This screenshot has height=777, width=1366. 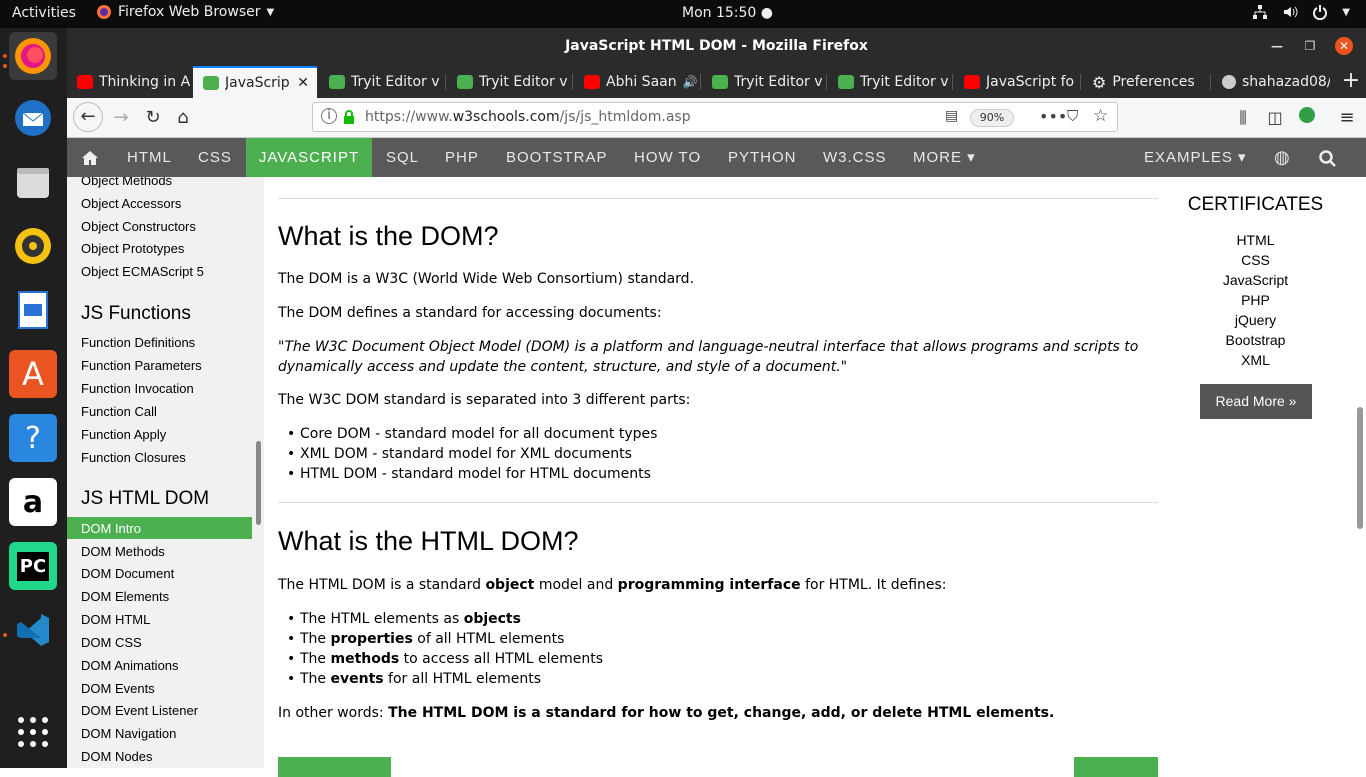 I want to click on nav-javascript: JAVASCRIPT, so click(x=309, y=157).